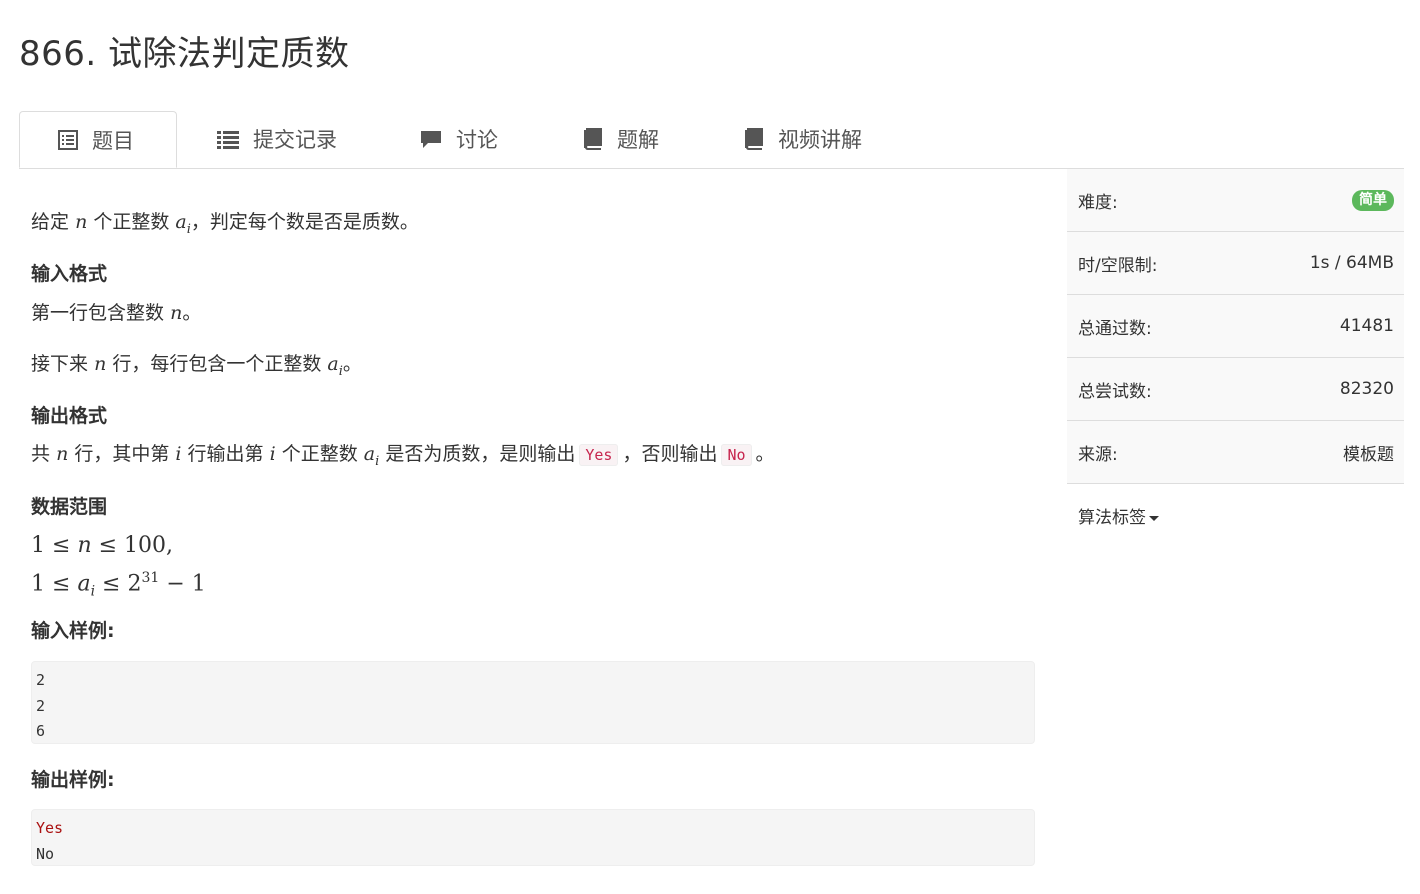 This screenshot has width=1420, height=894. What do you see at coordinates (1351, 263) in the screenshot?
I see `limit-value: 1s / 64MB` at bounding box center [1351, 263].